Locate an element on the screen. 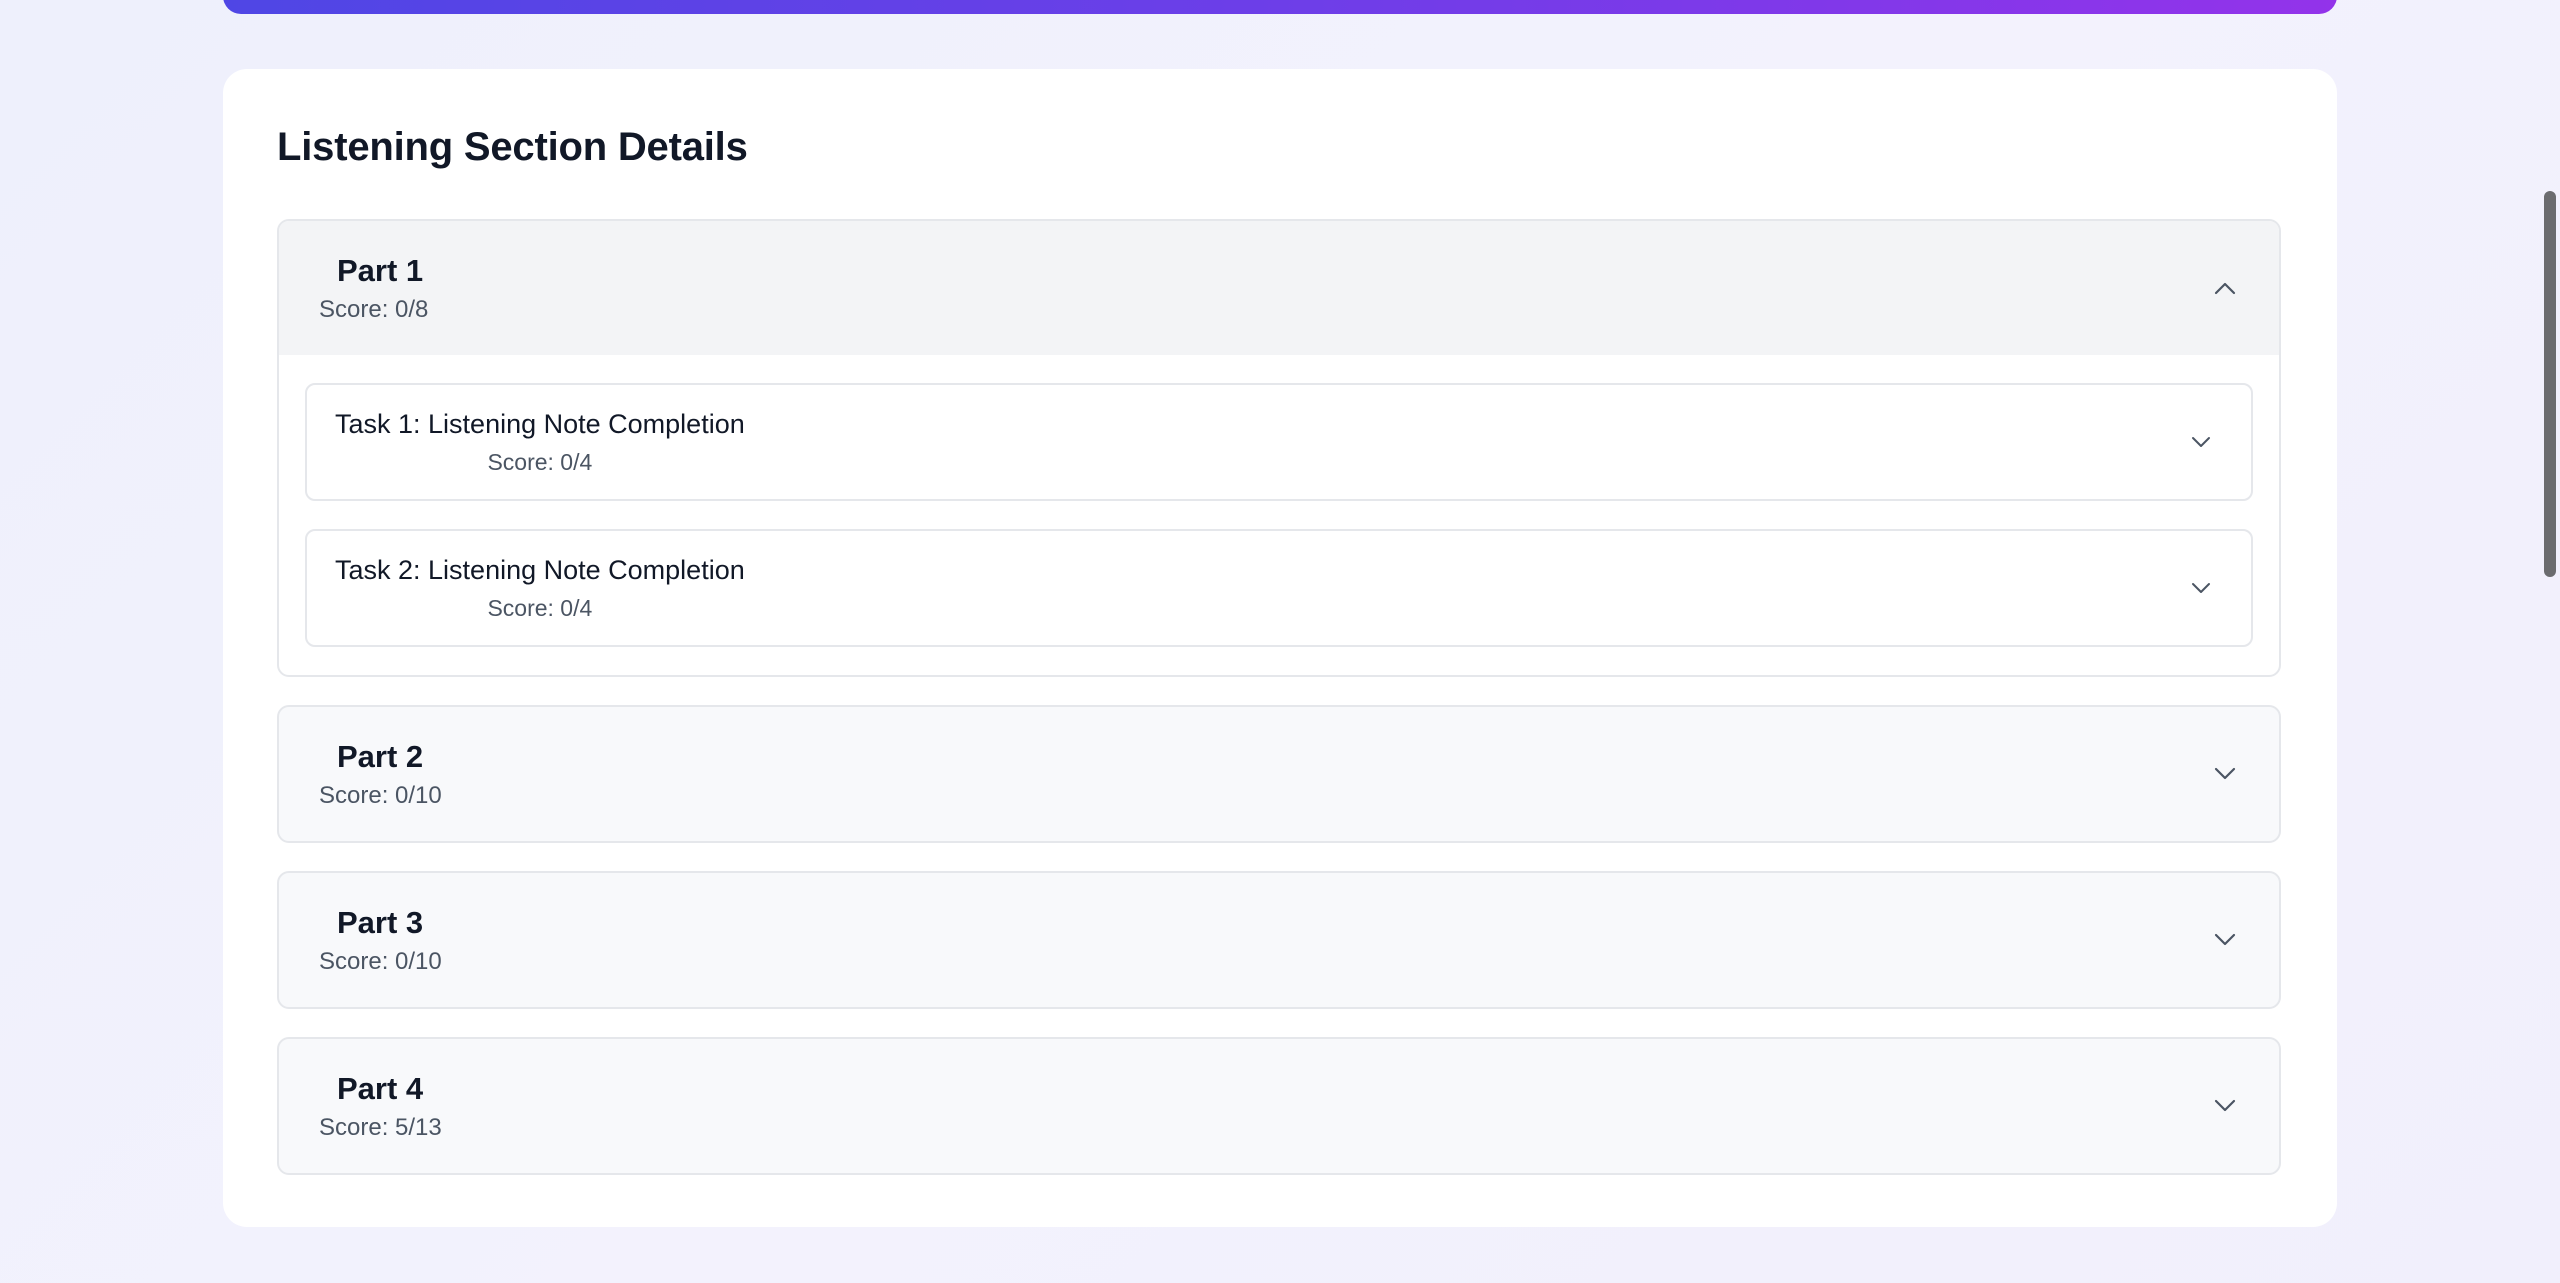 This screenshot has height=1283, width=2560. part-score: Score: 5/13 is located at coordinates (380, 1127).